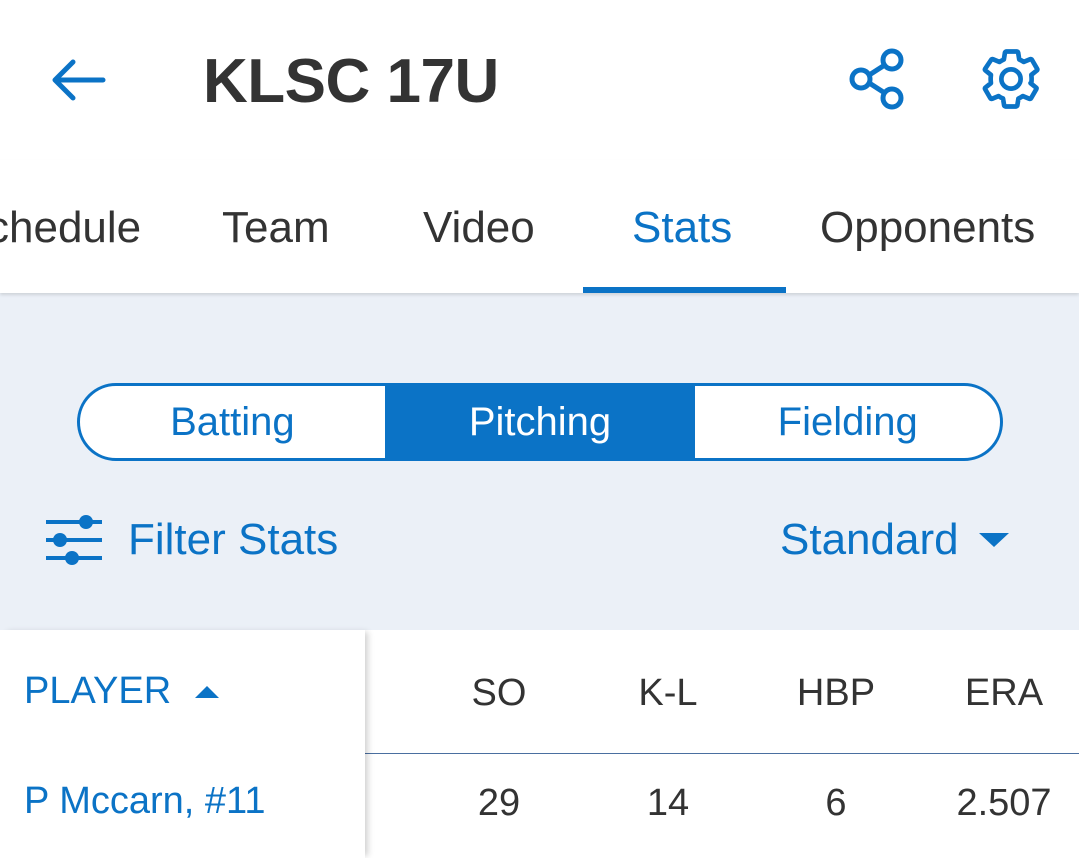  Describe the element at coordinates (98, 691) in the screenshot. I see `player-header-label: PLAYER` at that location.